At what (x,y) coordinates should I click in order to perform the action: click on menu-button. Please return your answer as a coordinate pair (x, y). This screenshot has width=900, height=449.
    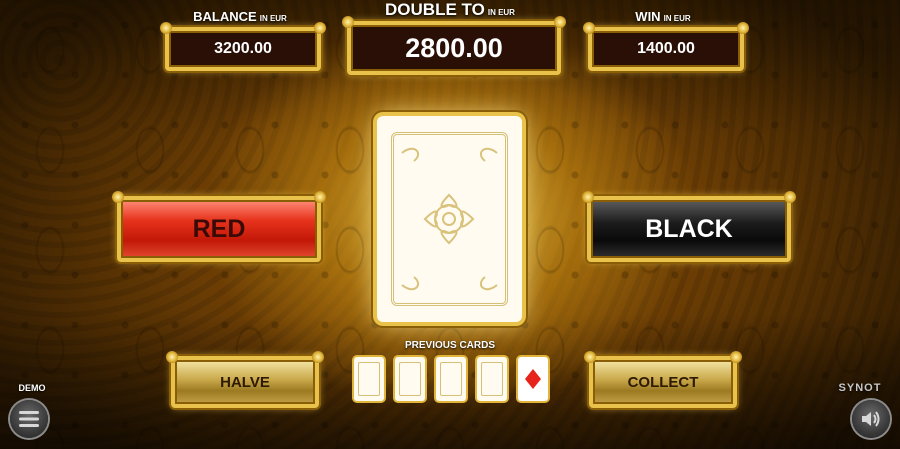
    Looking at the image, I should click on (29, 419).